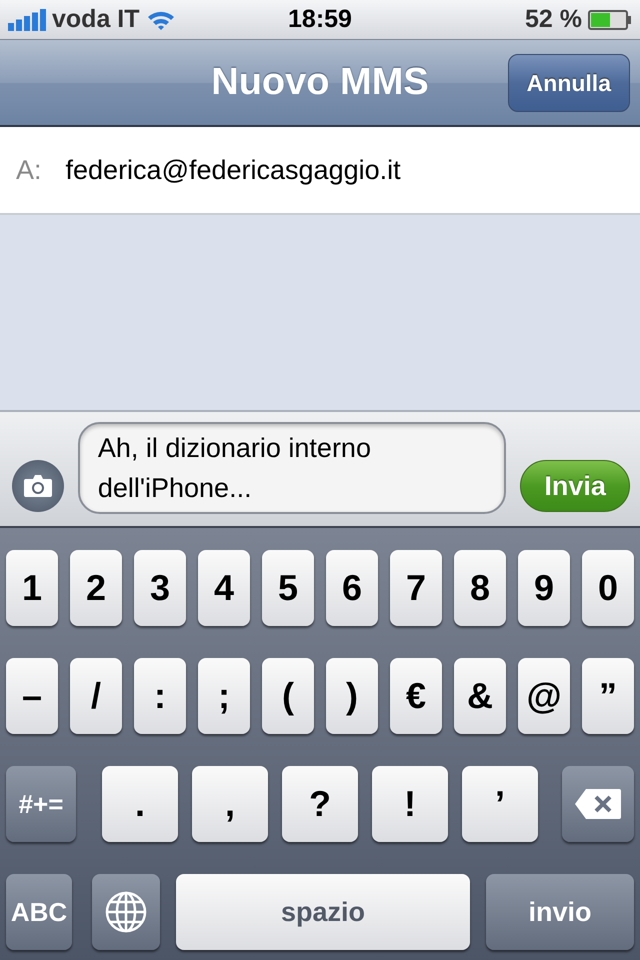  What do you see at coordinates (410, 804) in the screenshot?
I see `key: !` at bounding box center [410, 804].